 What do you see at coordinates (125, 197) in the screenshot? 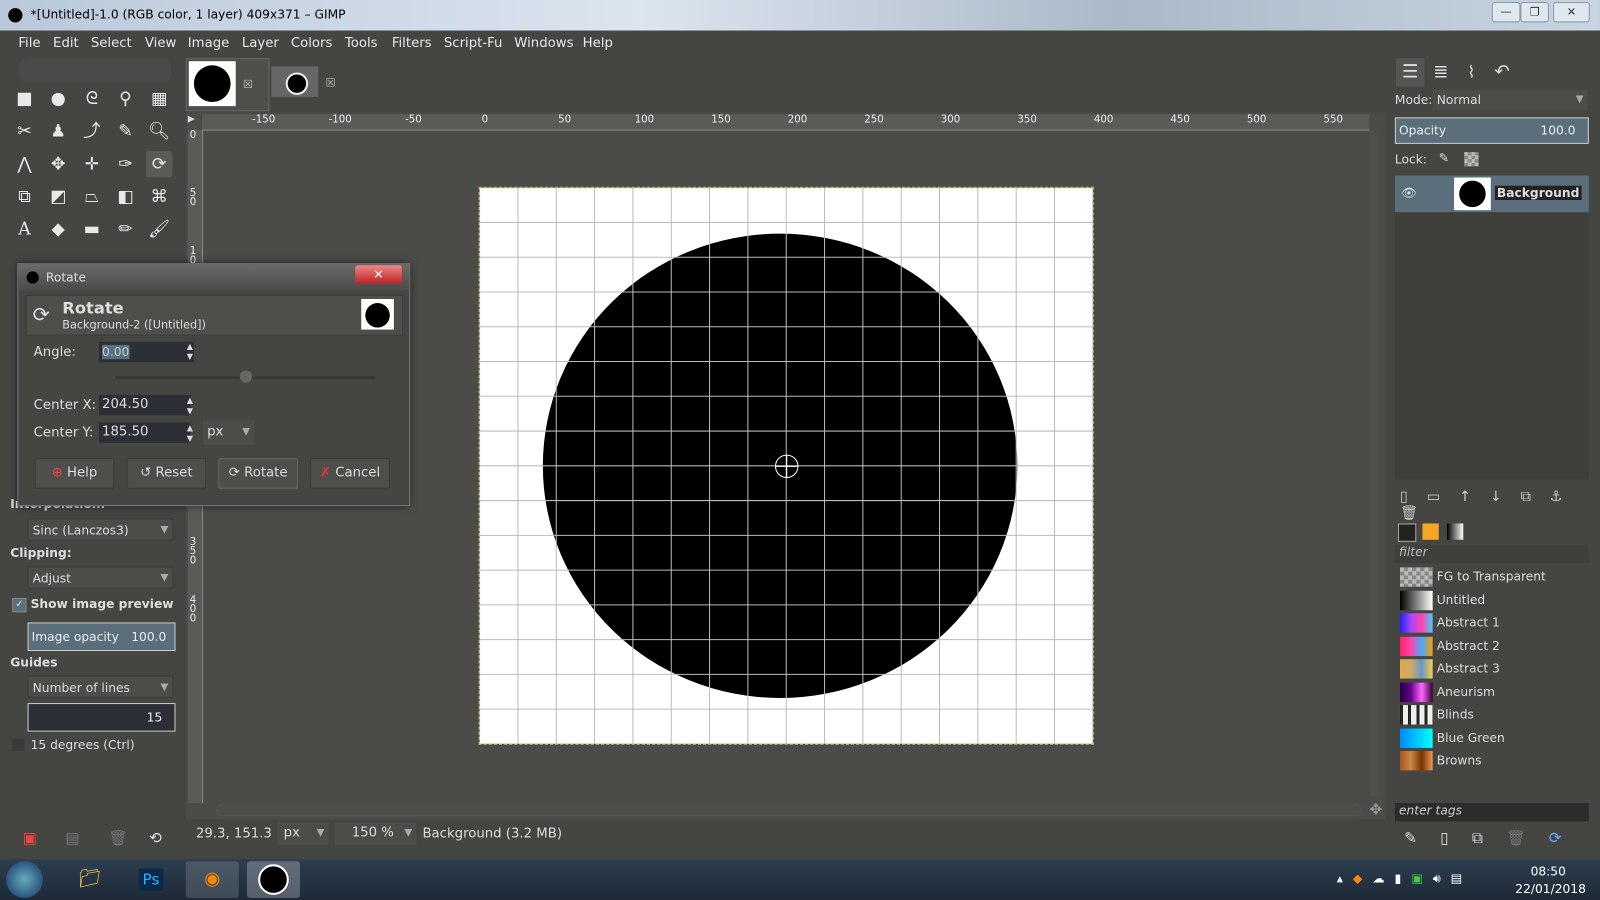
I see `flip-icon: ◧` at bounding box center [125, 197].